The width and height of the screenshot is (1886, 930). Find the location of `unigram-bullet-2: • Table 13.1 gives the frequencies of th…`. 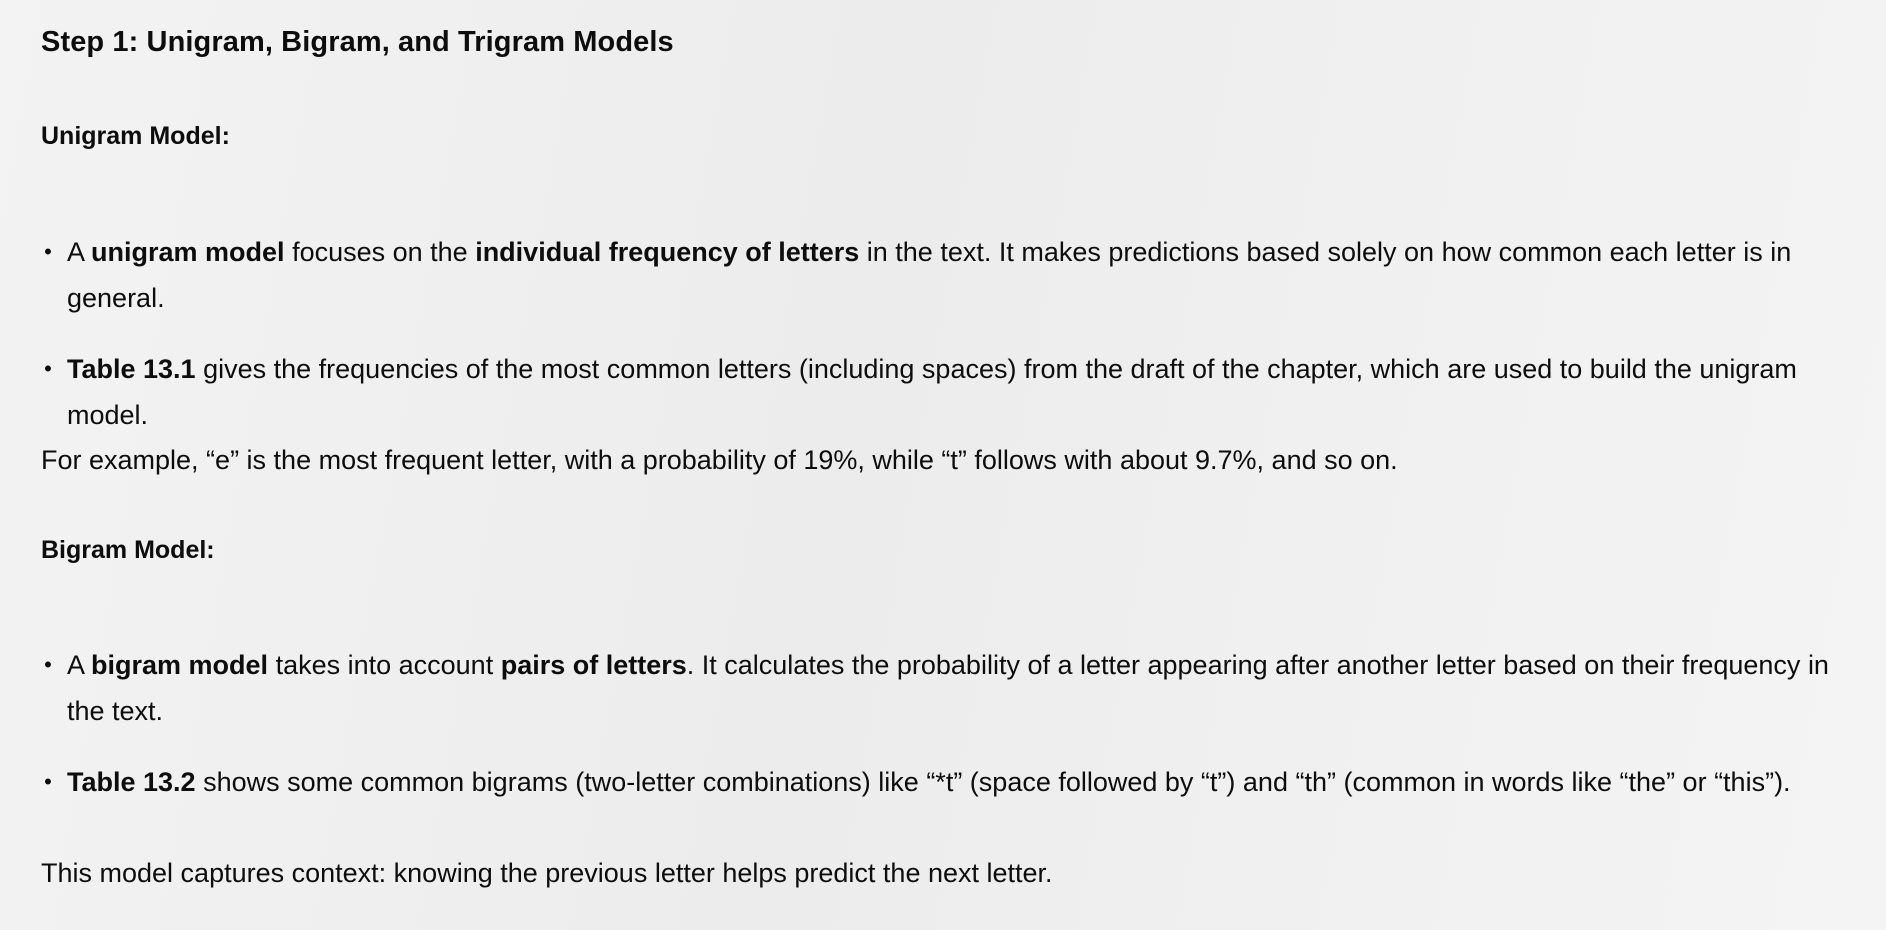

unigram-bullet-2: • Table 13.1 gives the frequencies of th… is located at coordinates (941, 392).